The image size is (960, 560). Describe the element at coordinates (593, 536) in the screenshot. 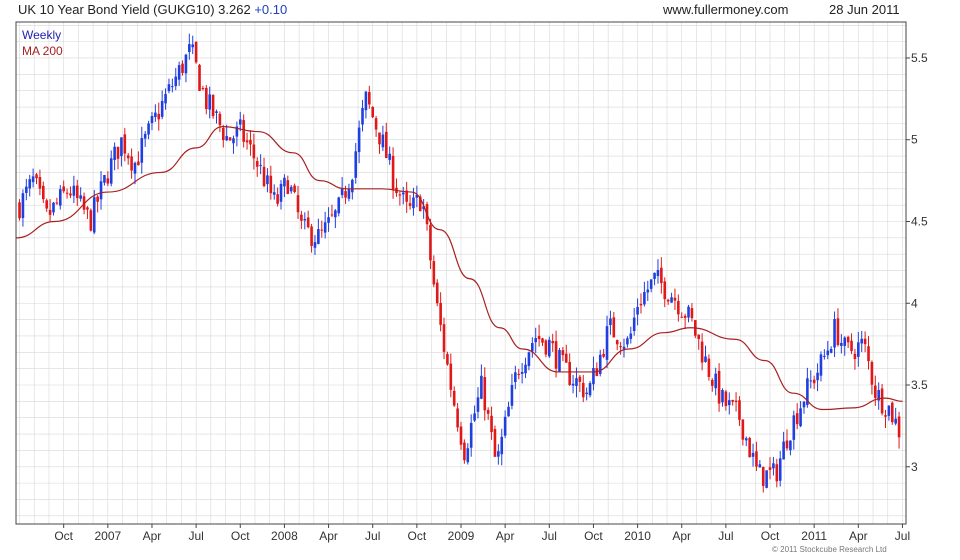

I see `x-tick-label: Oct` at that location.